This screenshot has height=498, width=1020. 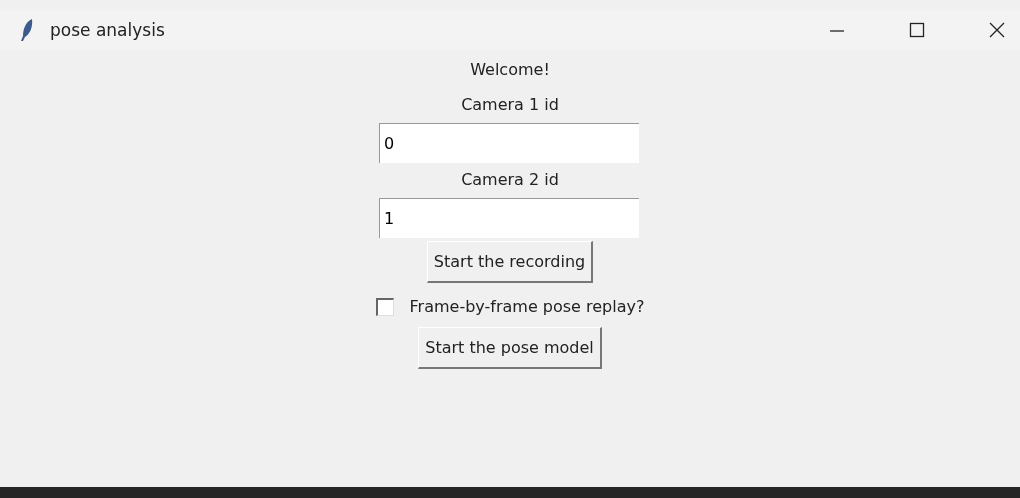 I want to click on label-text: Camera 1 id, so click(x=510, y=105).